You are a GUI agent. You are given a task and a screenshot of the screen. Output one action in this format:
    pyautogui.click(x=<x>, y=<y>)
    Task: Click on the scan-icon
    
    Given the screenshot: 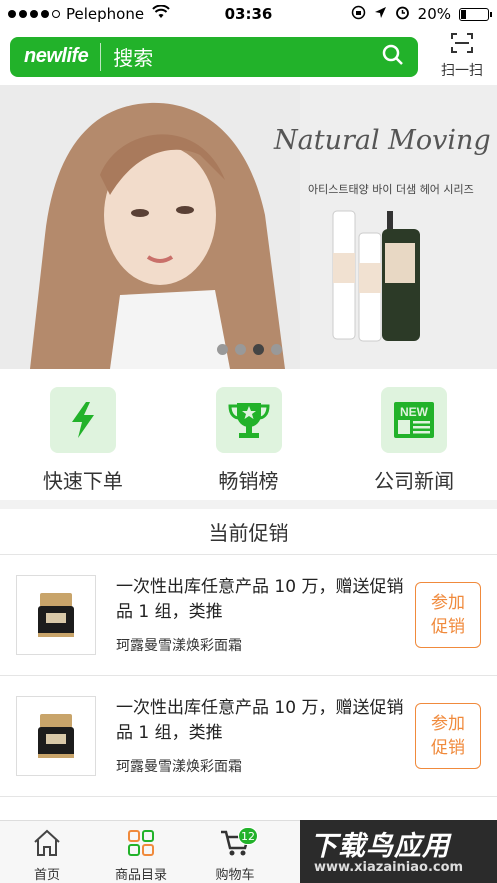 What is the action you would take?
    pyautogui.click(x=462, y=45)
    